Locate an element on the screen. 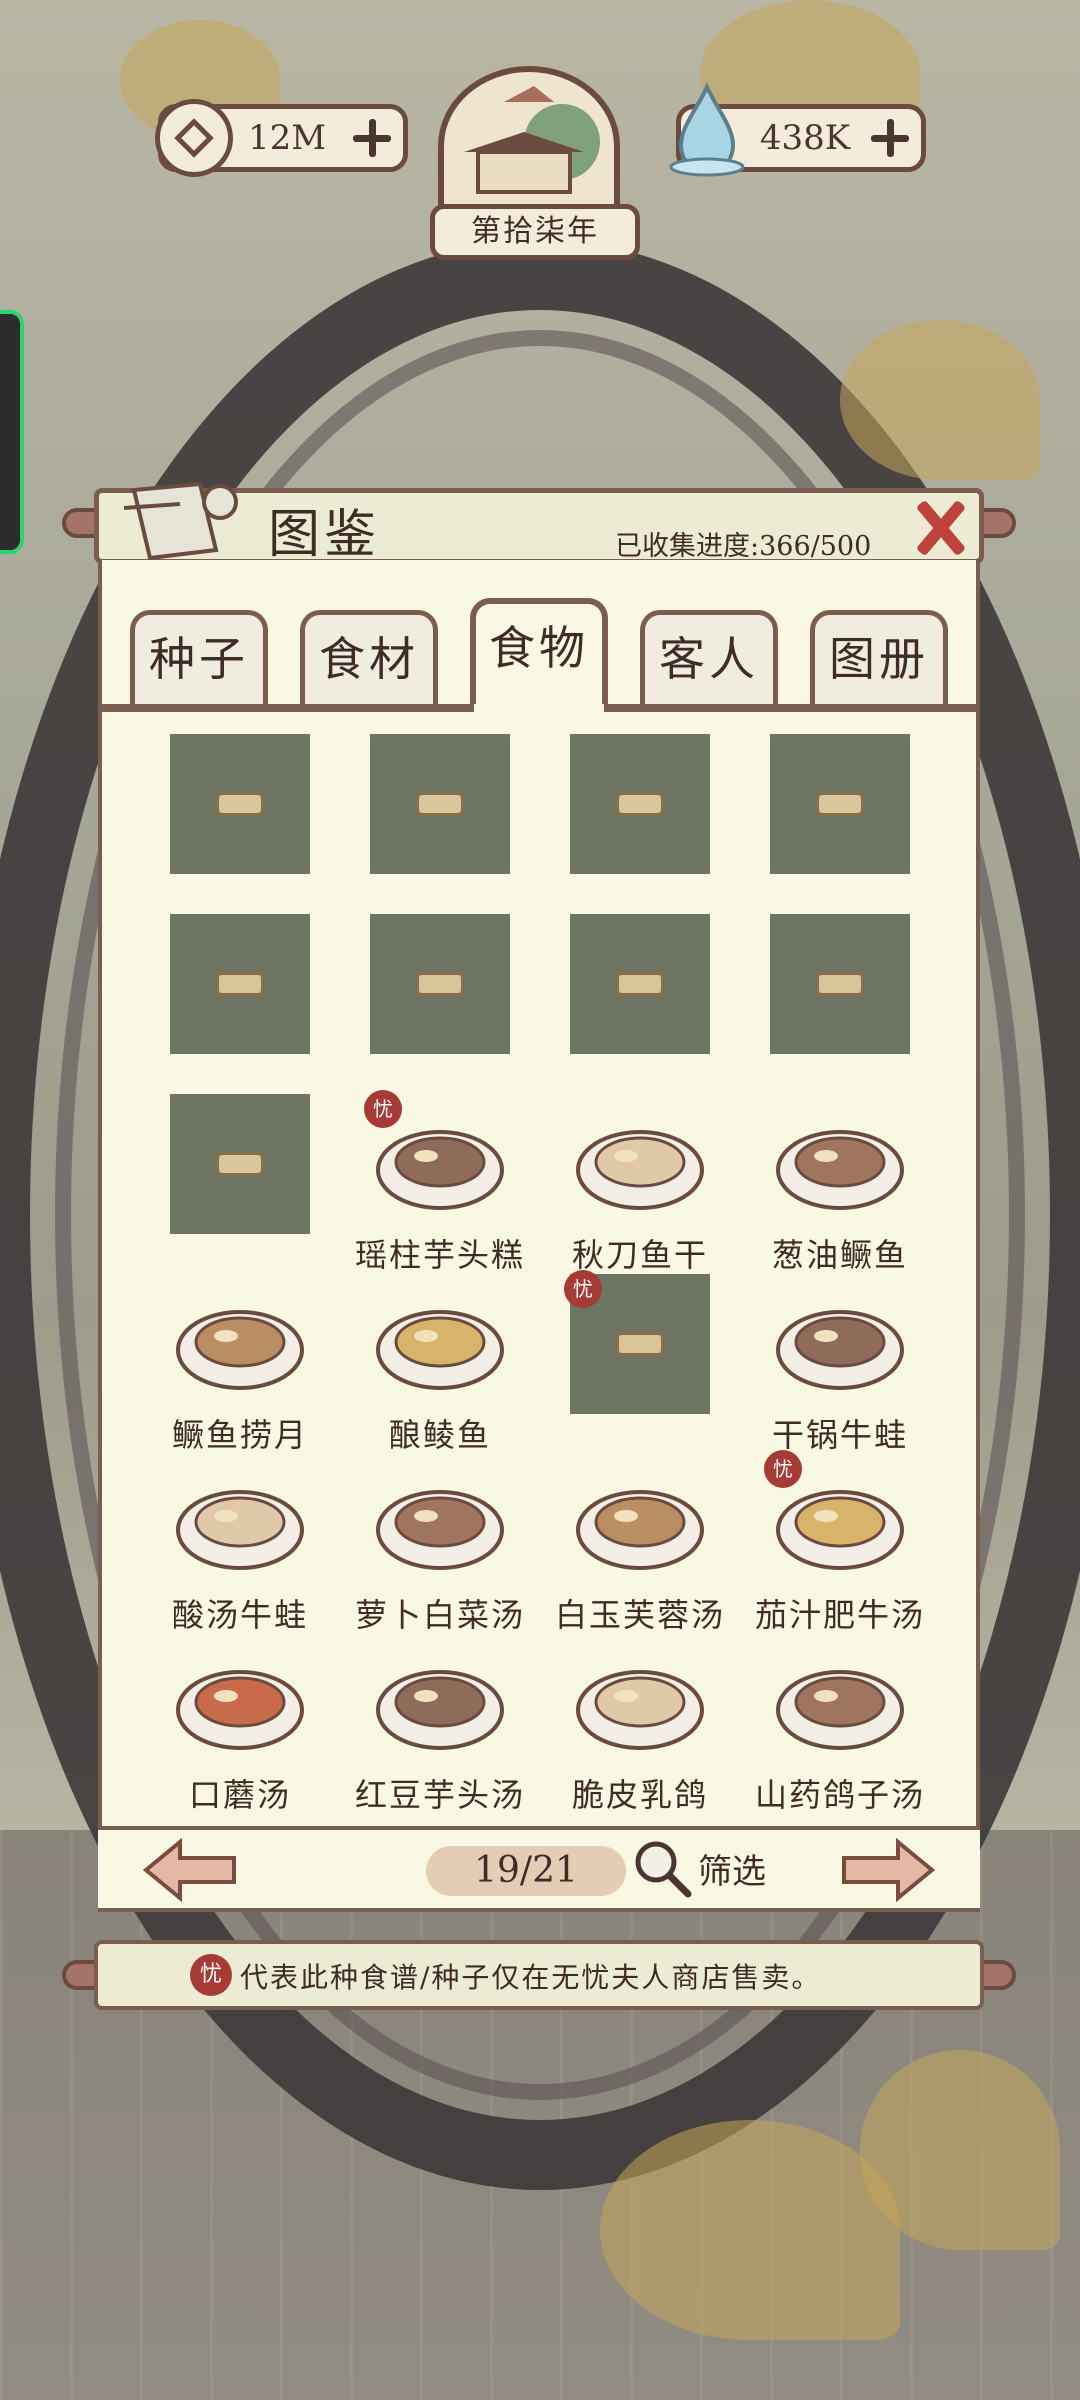  collection-progress: 已收集进度:366/500 is located at coordinates (743, 546).